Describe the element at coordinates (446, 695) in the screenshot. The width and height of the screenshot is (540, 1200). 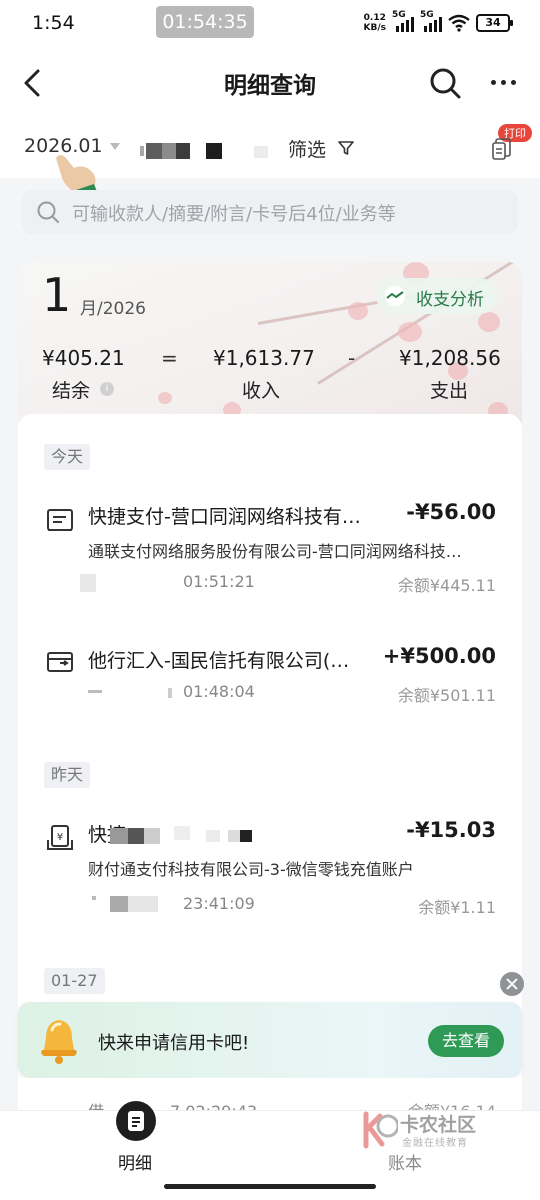
I see `transaction-balance: 余额¥501.11` at that location.